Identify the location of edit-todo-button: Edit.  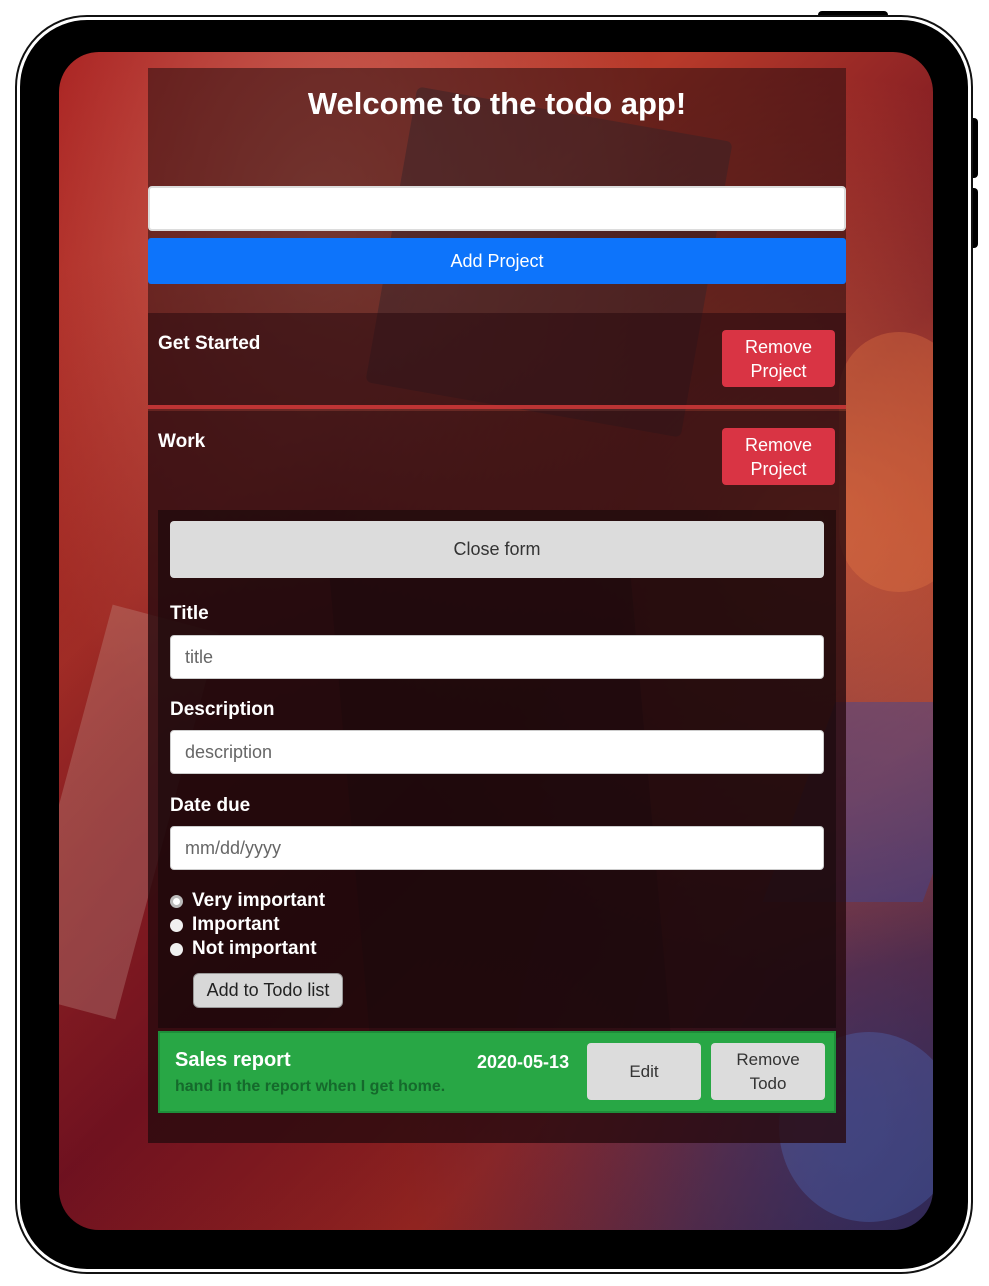
(644, 1071).